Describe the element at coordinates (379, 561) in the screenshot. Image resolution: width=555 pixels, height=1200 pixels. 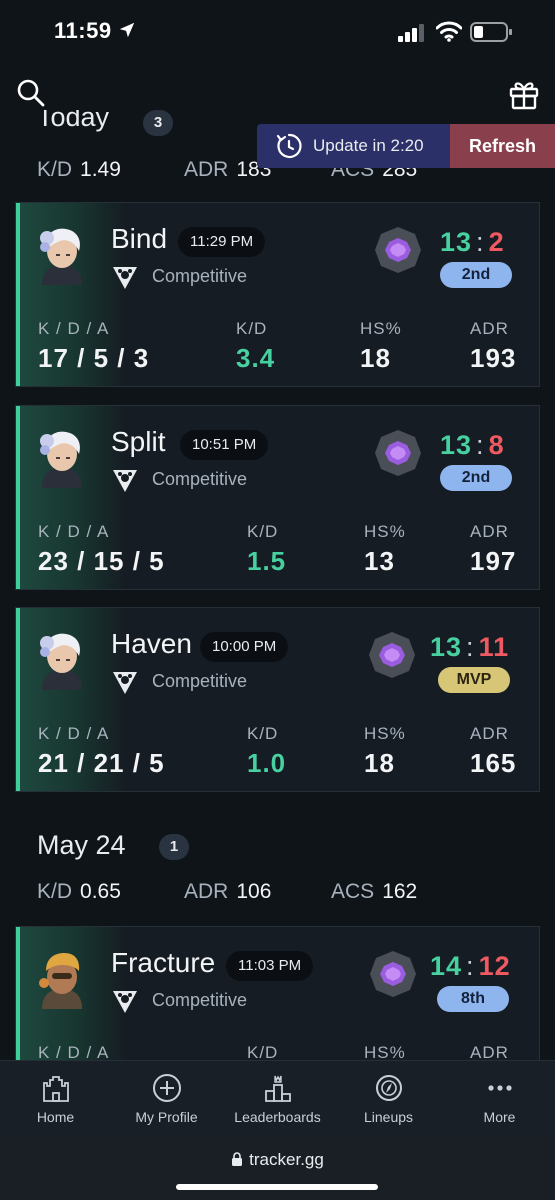
I see `hs-value: 13` at that location.